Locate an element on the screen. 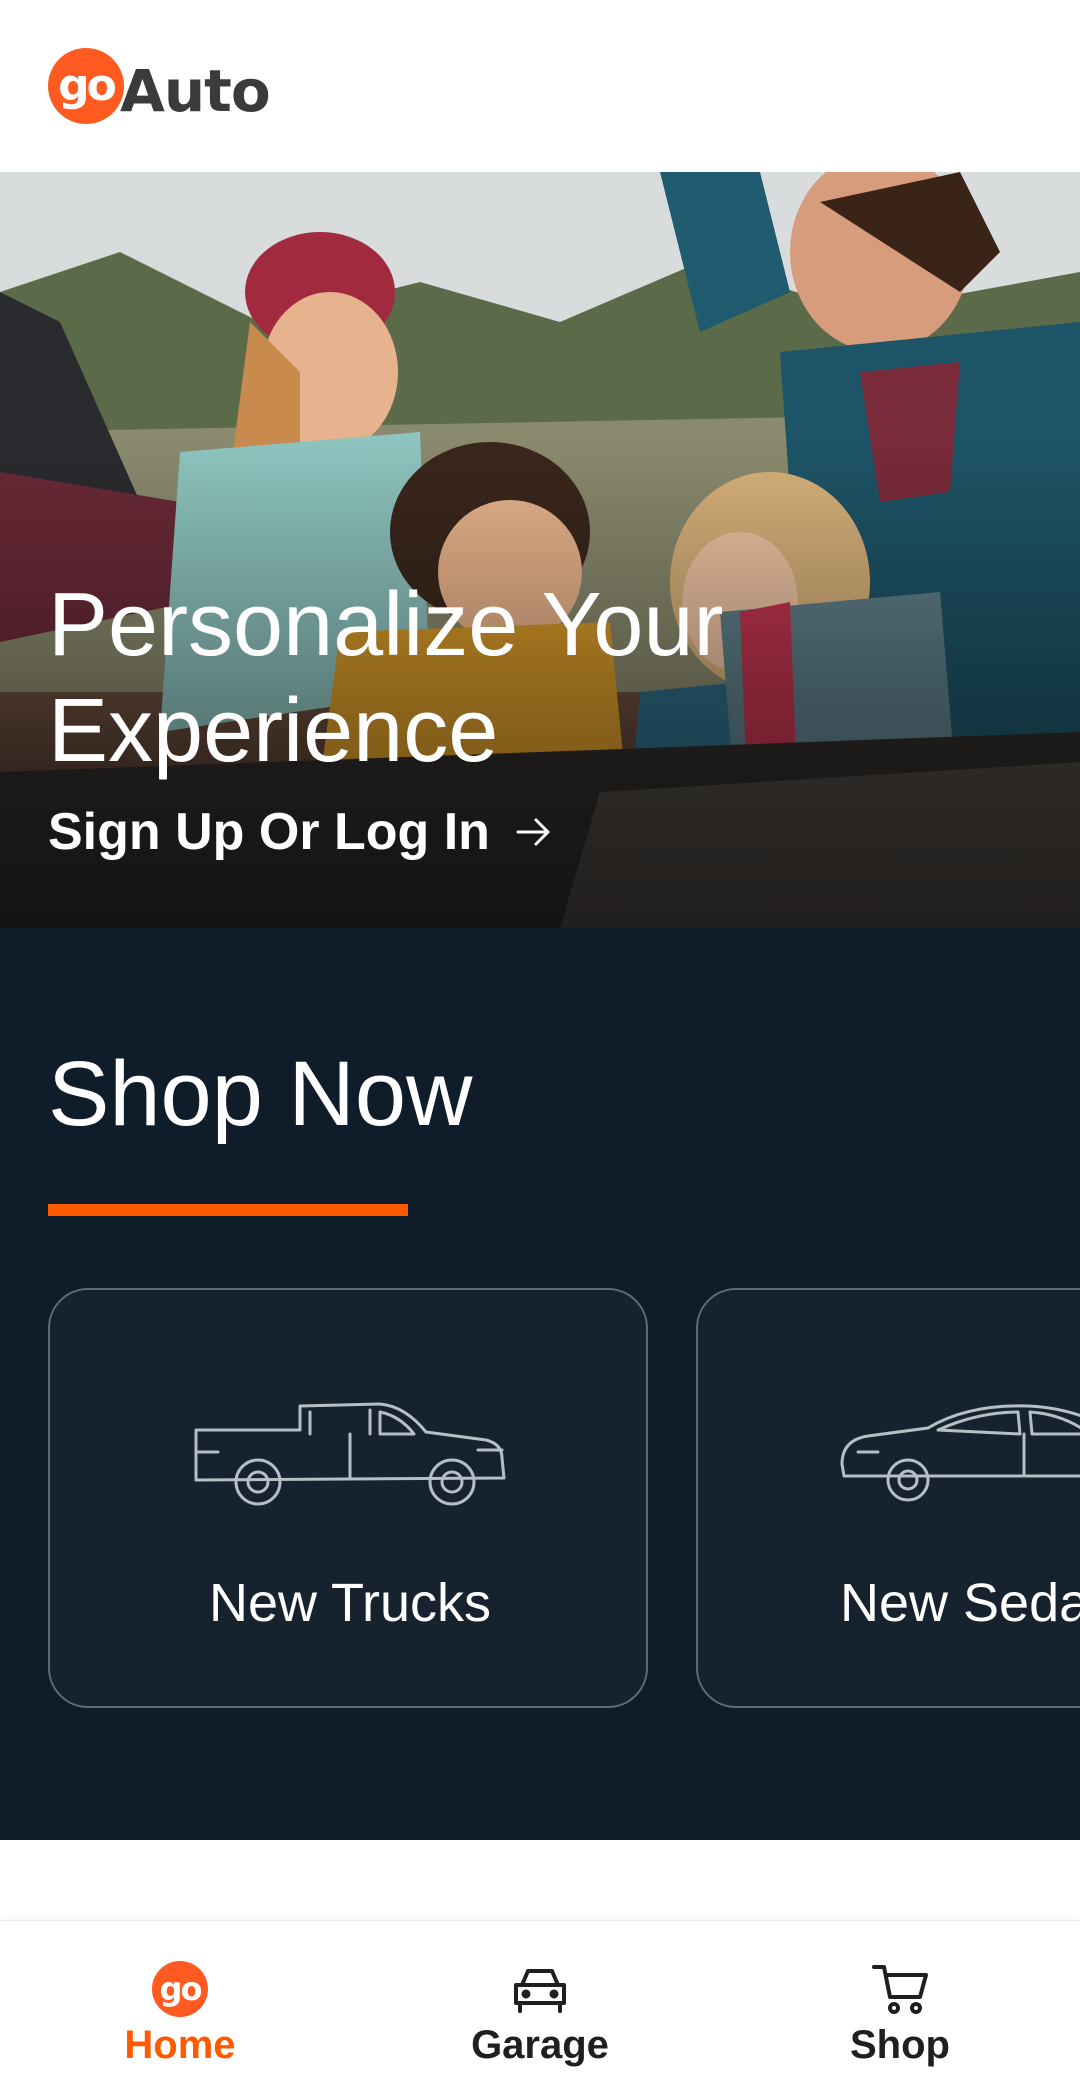 The height and width of the screenshot is (2097, 1080). arrow-right-icon is located at coordinates (533, 832).